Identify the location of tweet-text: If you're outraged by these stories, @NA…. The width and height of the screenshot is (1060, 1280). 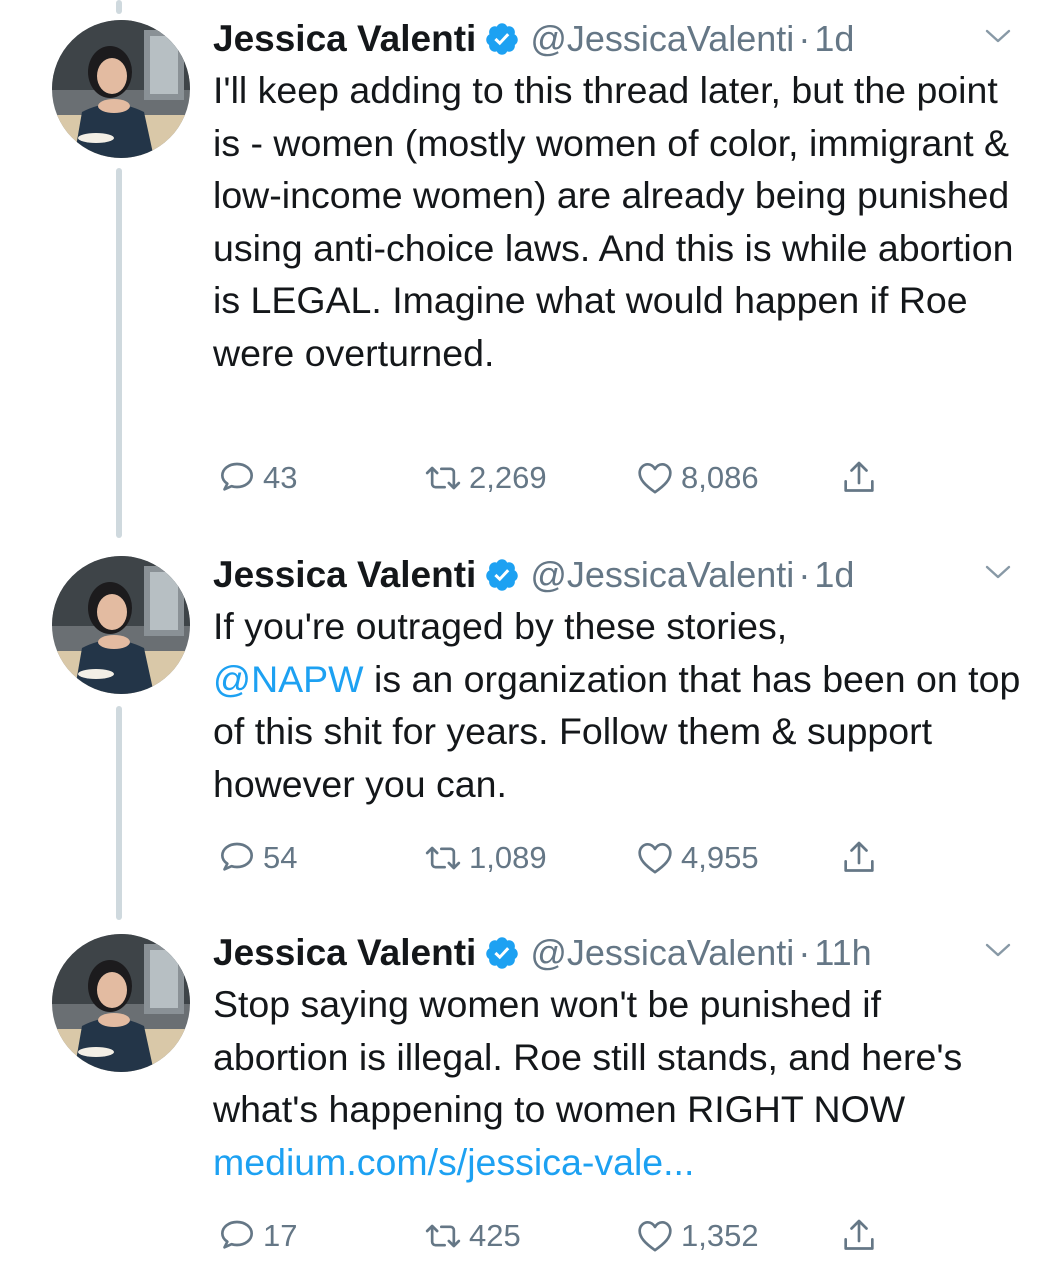
(618, 705).